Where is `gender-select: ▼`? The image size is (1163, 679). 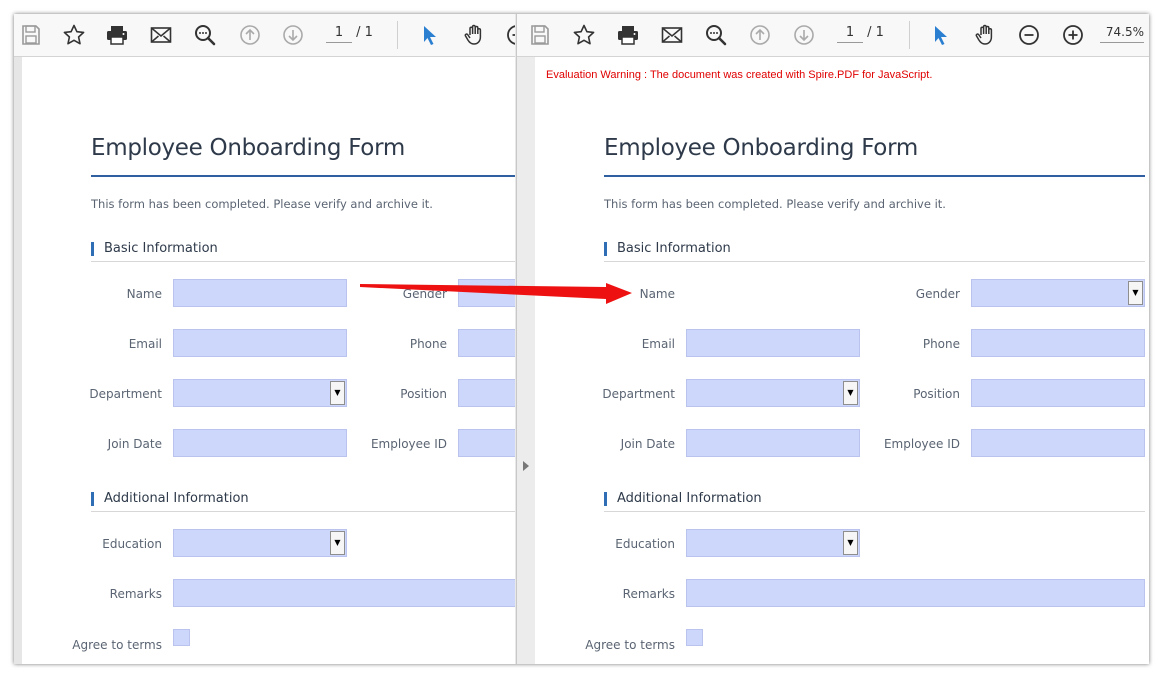
gender-select: ▼ is located at coordinates (1058, 293).